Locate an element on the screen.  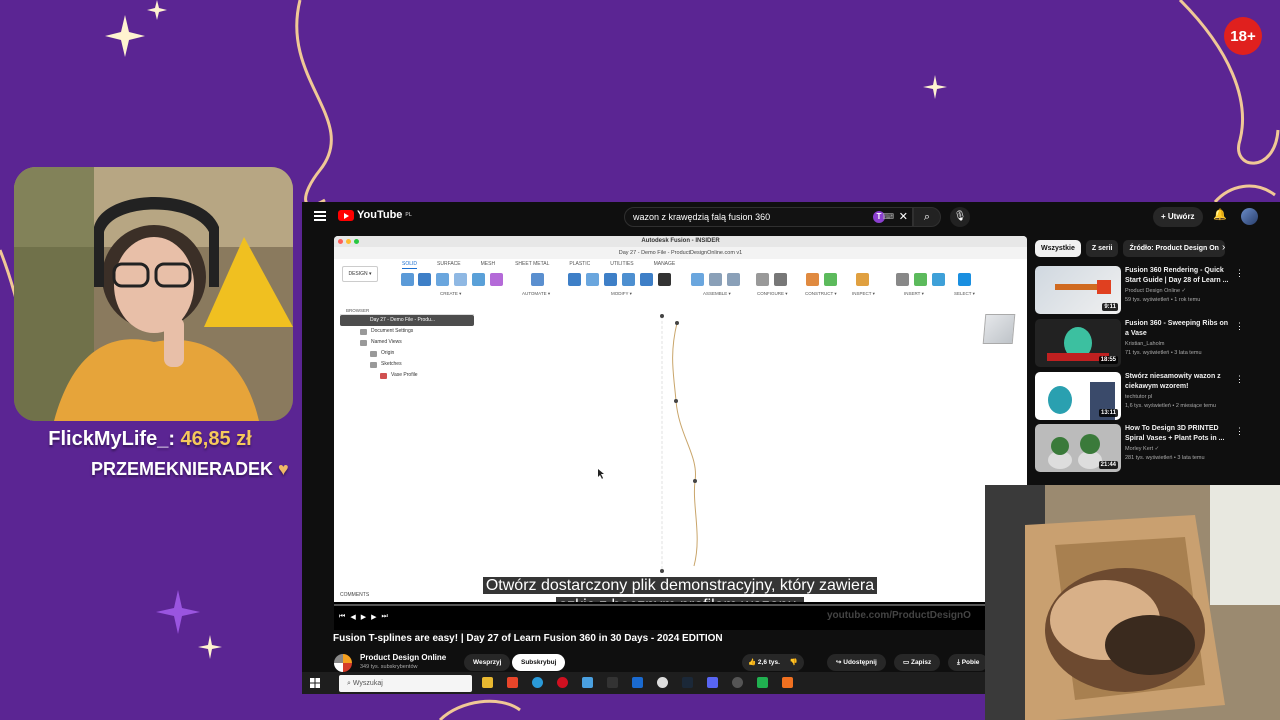
youtube-logo-text: YouTube is located at coordinates (380, 215).